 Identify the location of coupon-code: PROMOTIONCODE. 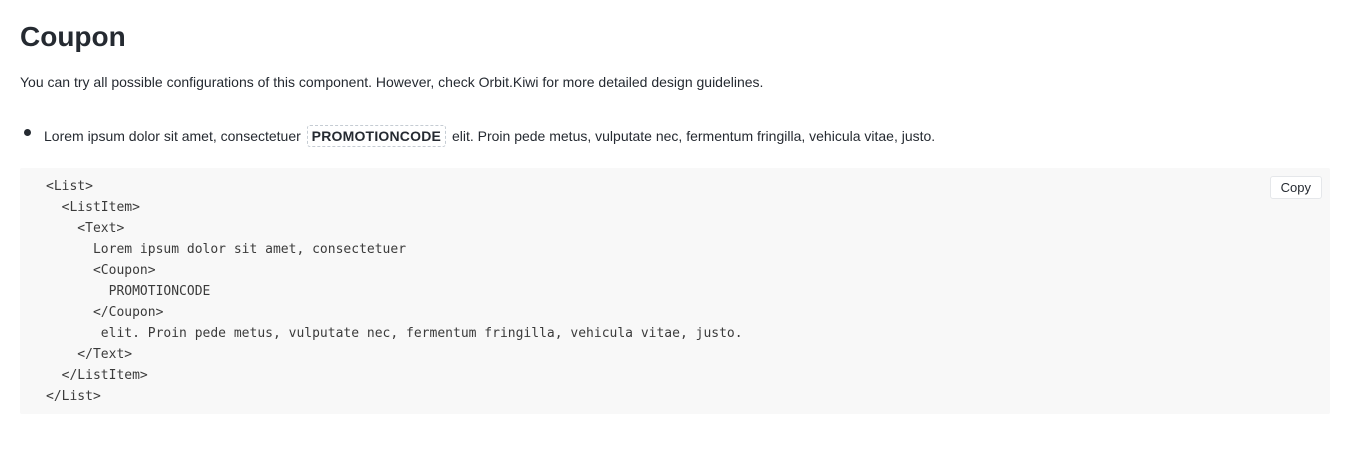
(376, 136).